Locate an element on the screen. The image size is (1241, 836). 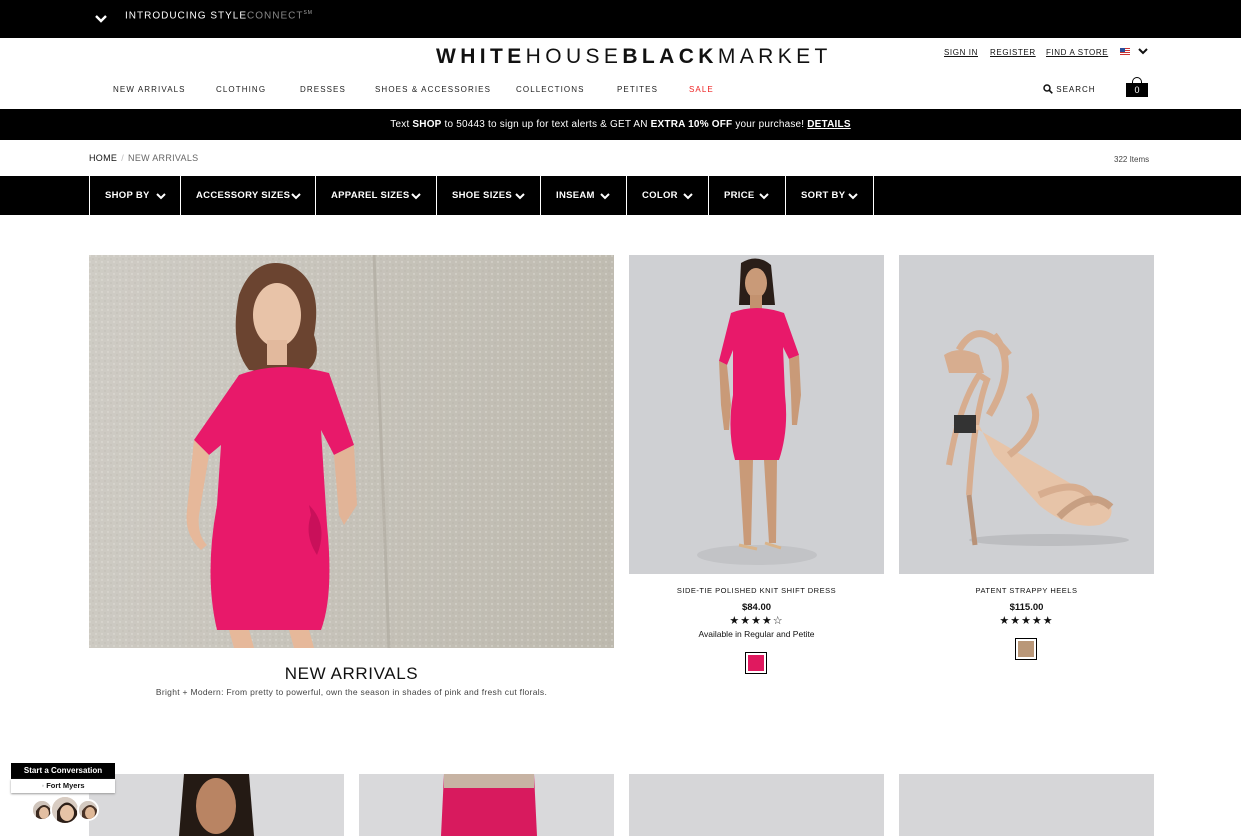
filter-inseam: INSEAM is located at coordinates (583, 195).